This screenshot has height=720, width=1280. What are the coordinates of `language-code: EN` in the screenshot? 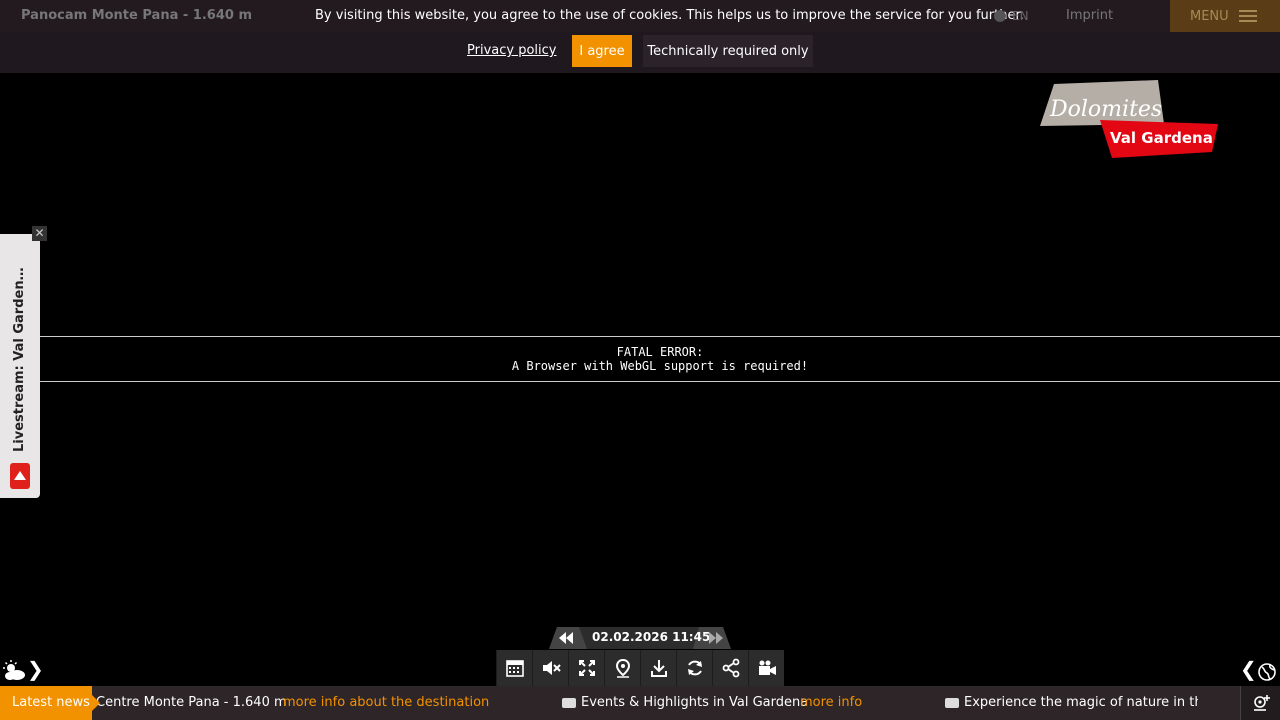 It's located at (1020, 16).